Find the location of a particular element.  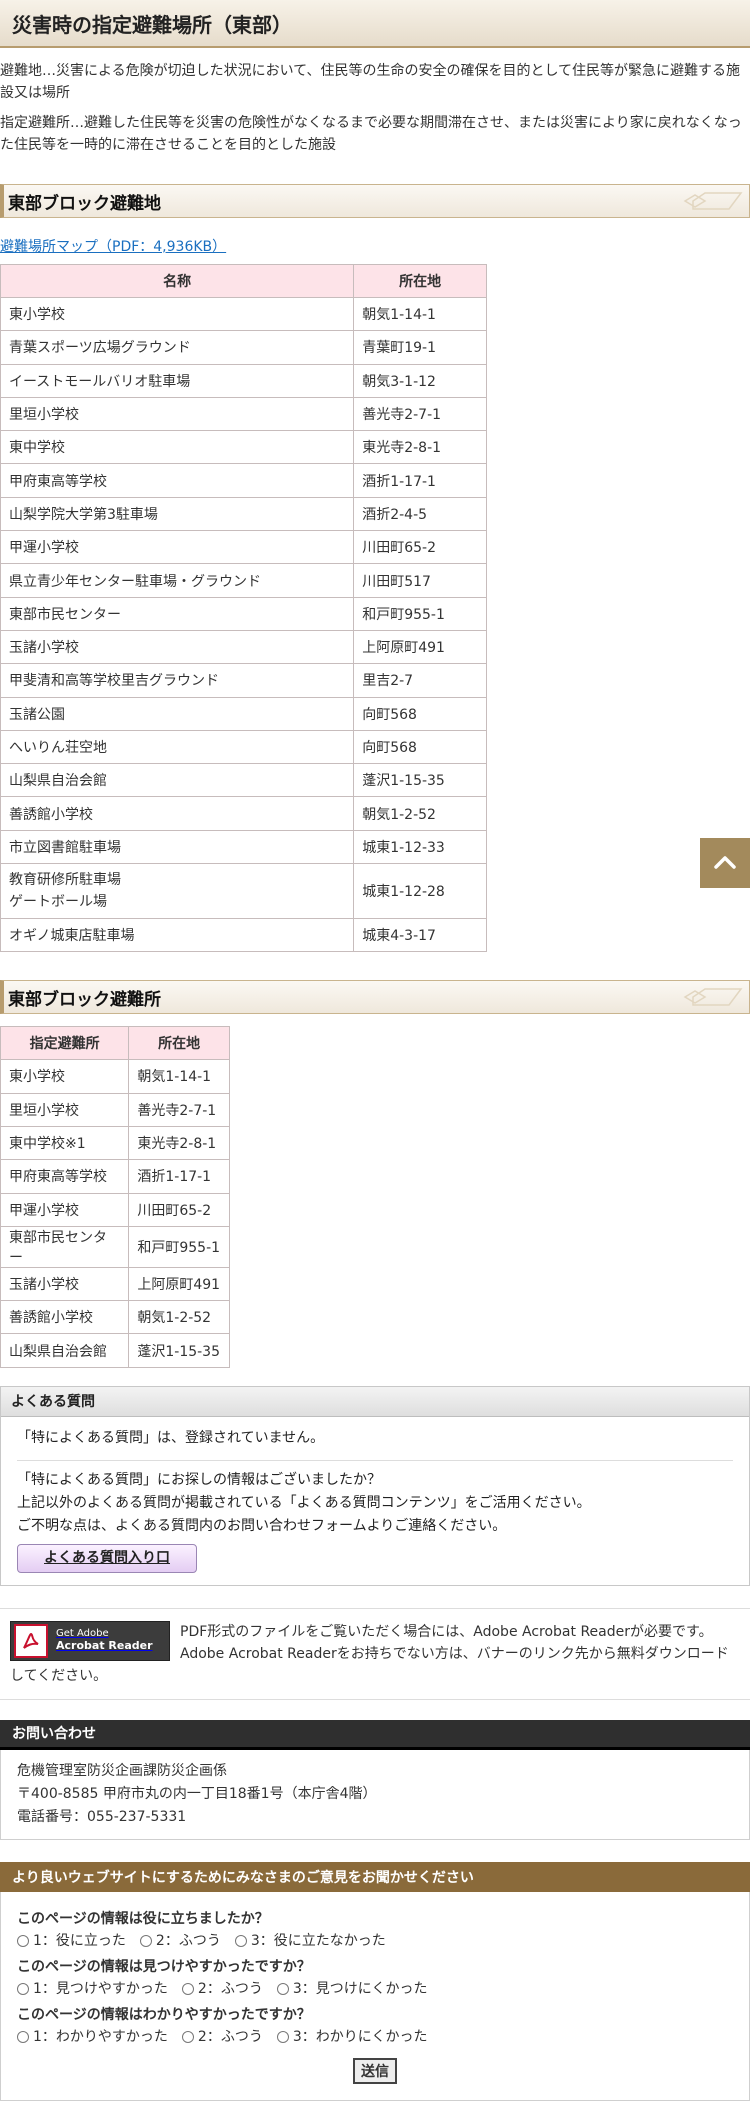

cell-address: 里吉2-7 is located at coordinates (420, 680).